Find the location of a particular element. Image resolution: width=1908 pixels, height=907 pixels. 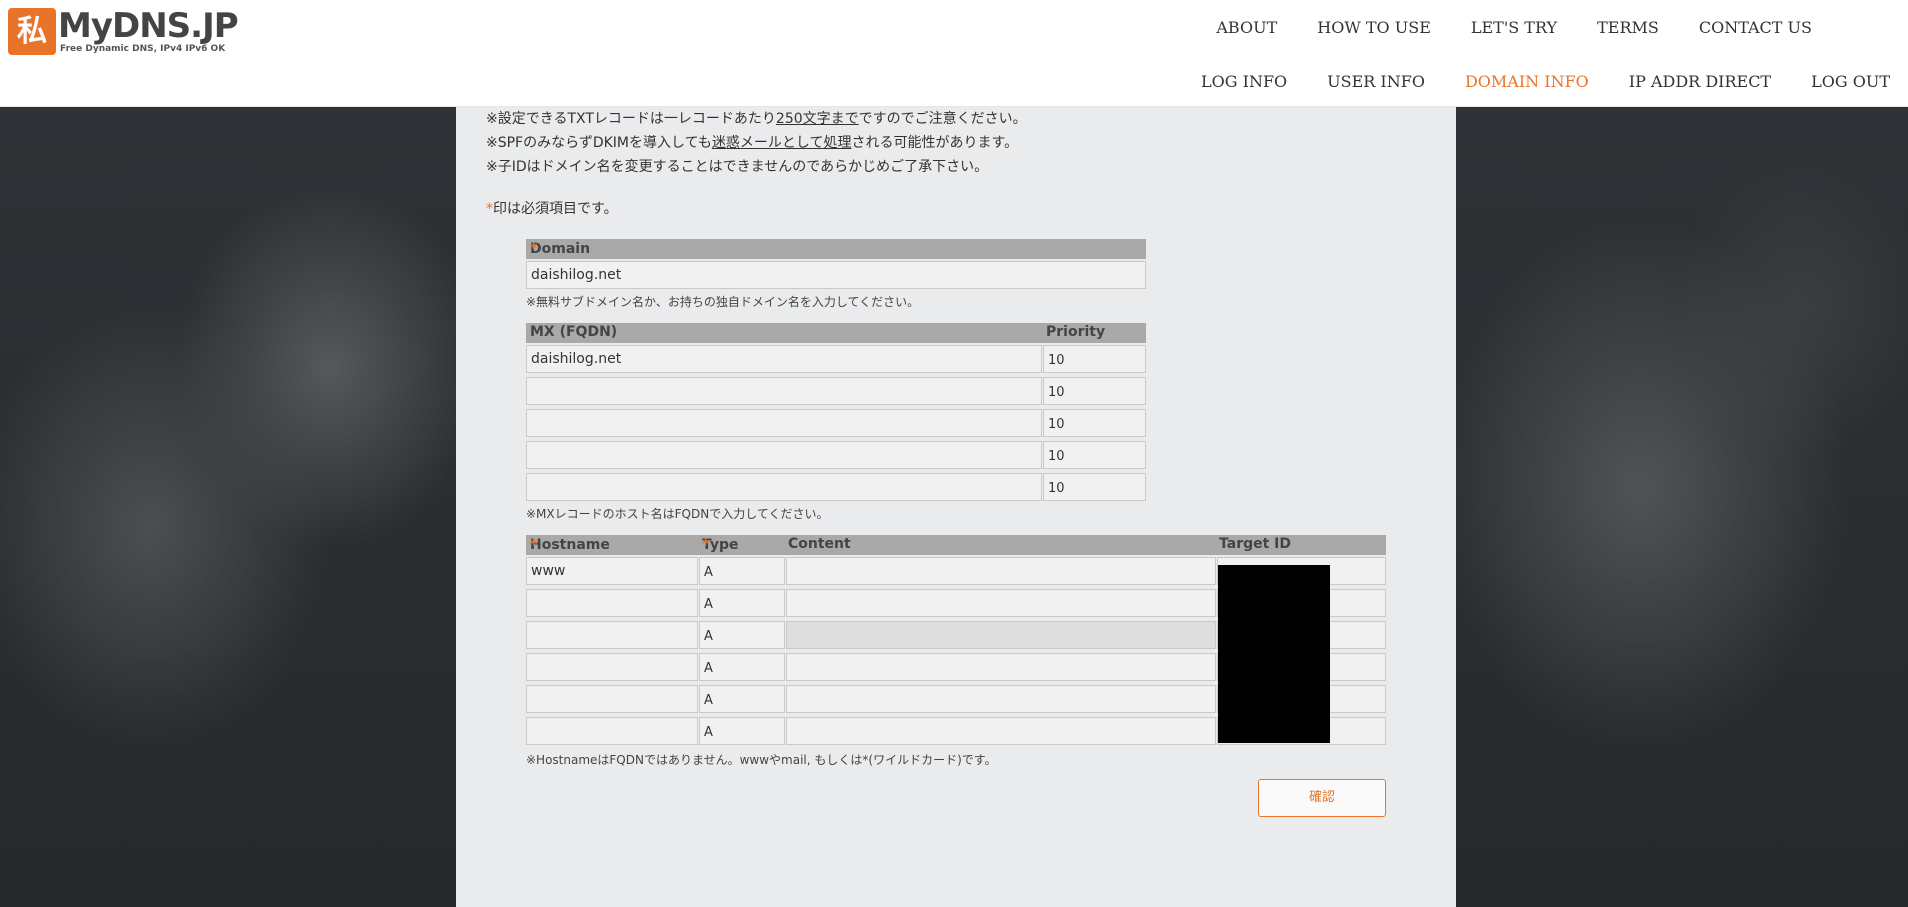

notice-child-id: ※子IDはドメイン名を変更することはできませんのであらかじめご了承下さい。 is located at coordinates (737, 167).